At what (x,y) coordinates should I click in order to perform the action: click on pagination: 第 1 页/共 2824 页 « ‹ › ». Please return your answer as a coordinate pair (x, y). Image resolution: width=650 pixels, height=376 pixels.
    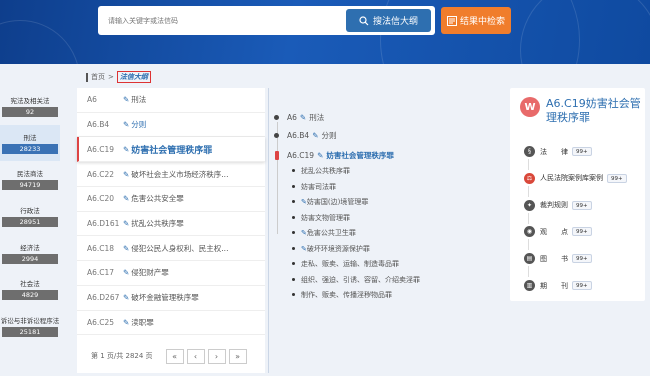
    Looking at the image, I should click on (171, 356).